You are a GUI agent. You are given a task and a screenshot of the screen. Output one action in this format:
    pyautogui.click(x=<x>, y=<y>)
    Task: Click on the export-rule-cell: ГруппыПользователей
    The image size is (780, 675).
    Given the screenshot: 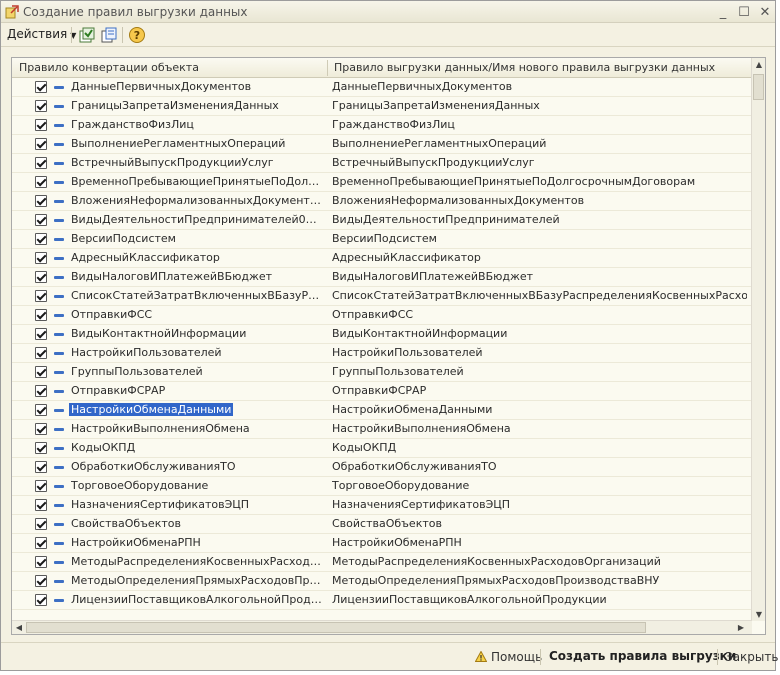 What is the action you would take?
    pyautogui.click(x=539, y=371)
    